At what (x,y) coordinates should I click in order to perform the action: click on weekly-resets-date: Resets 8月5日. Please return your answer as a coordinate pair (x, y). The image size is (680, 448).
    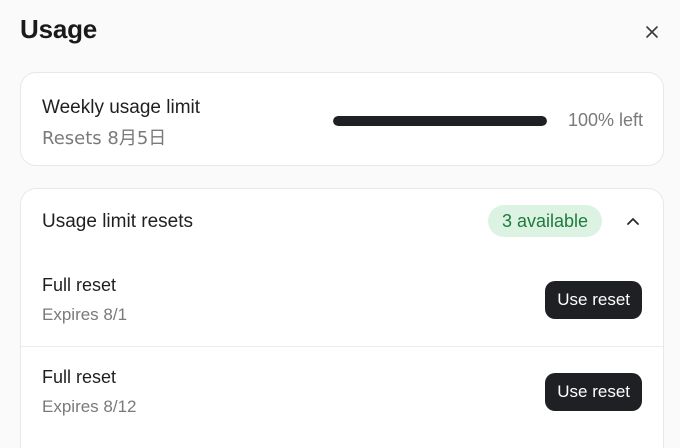
    Looking at the image, I should click on (104, 138).